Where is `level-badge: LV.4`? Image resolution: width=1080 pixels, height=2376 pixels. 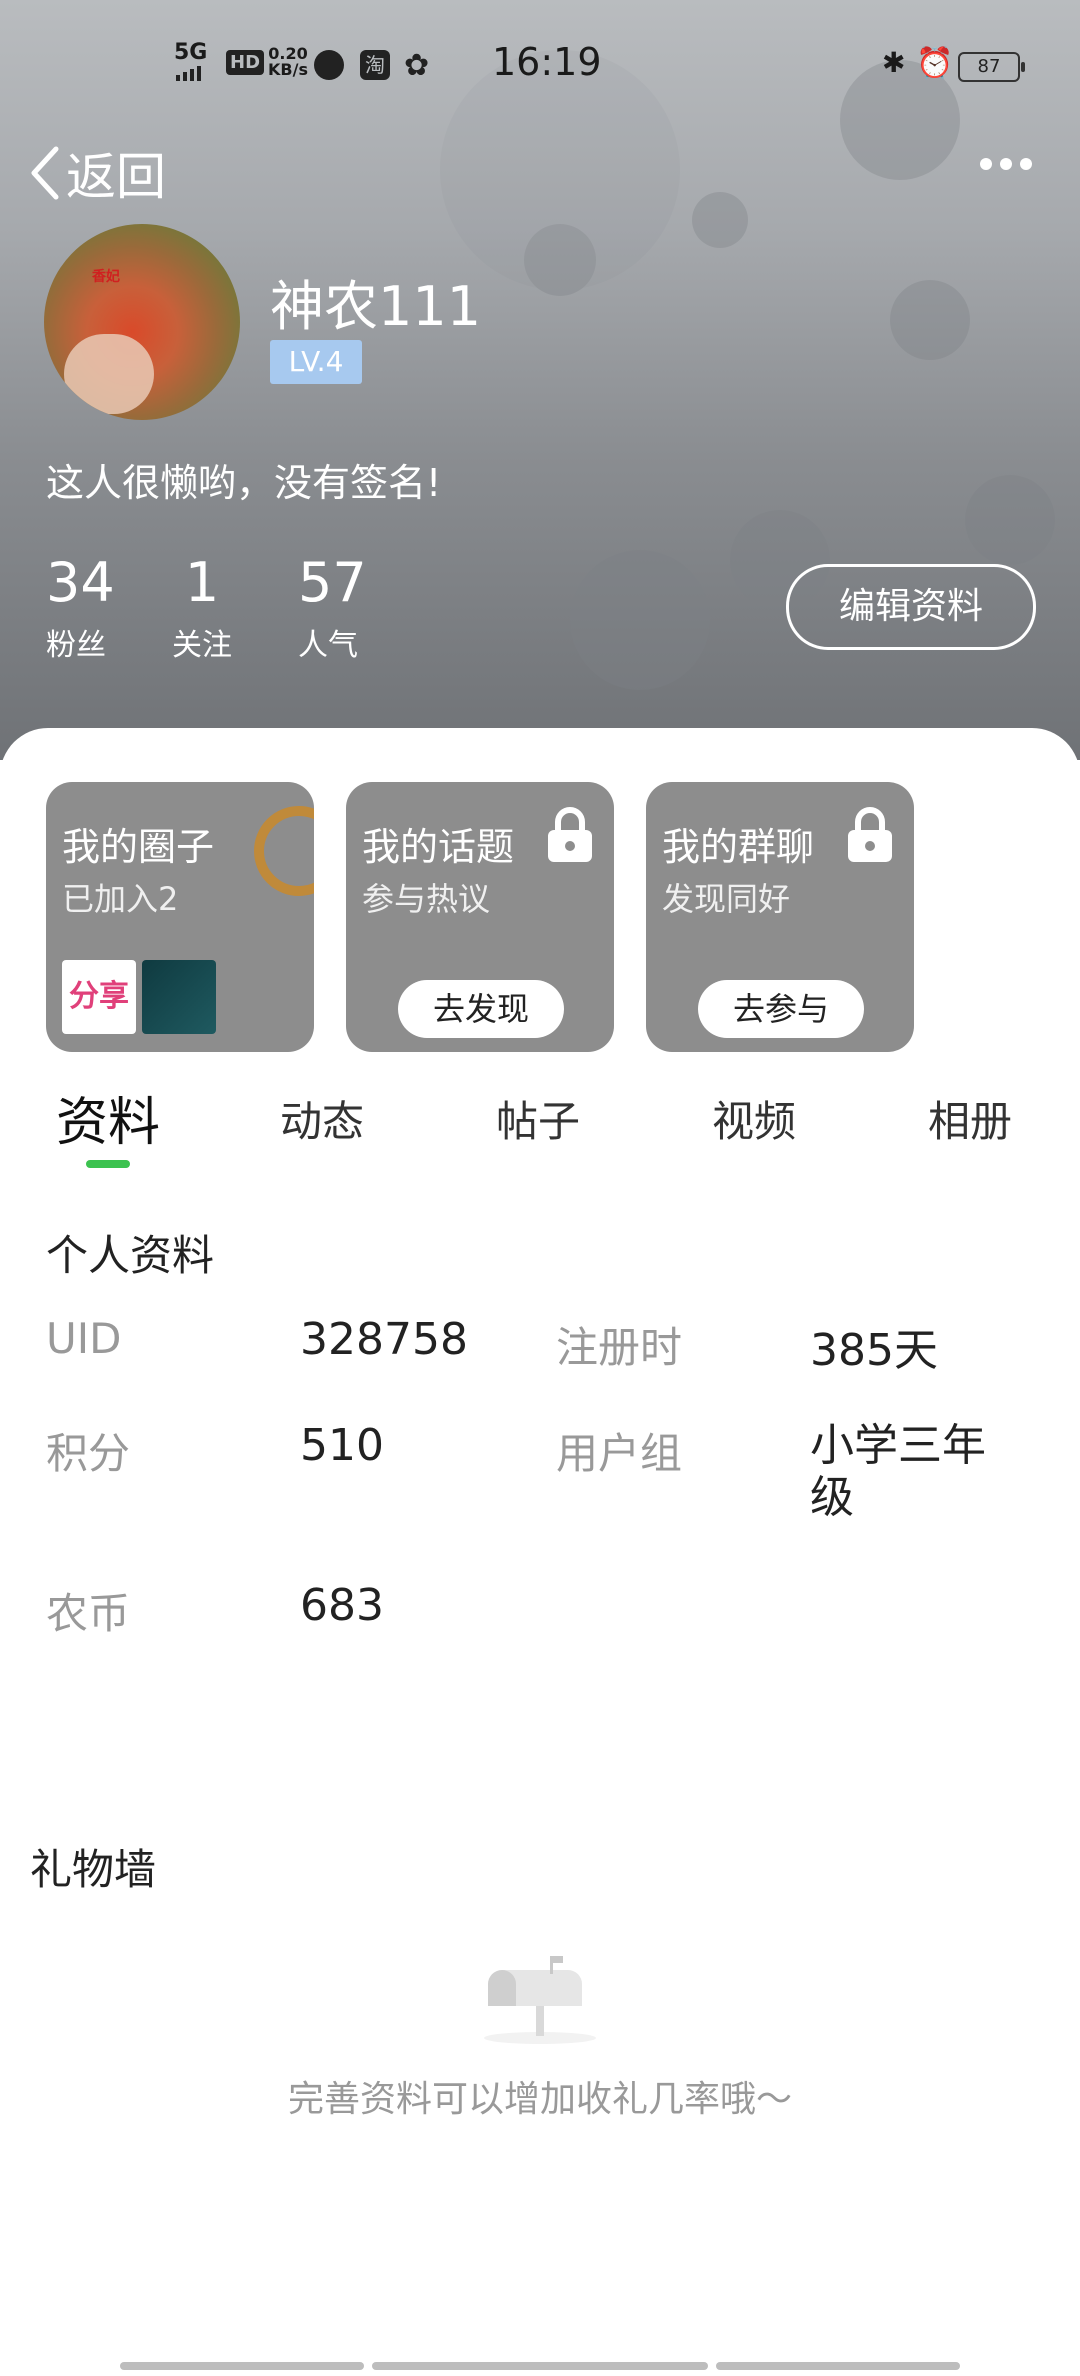
level-badge: LV.4 is located at coordinates (316, 362).